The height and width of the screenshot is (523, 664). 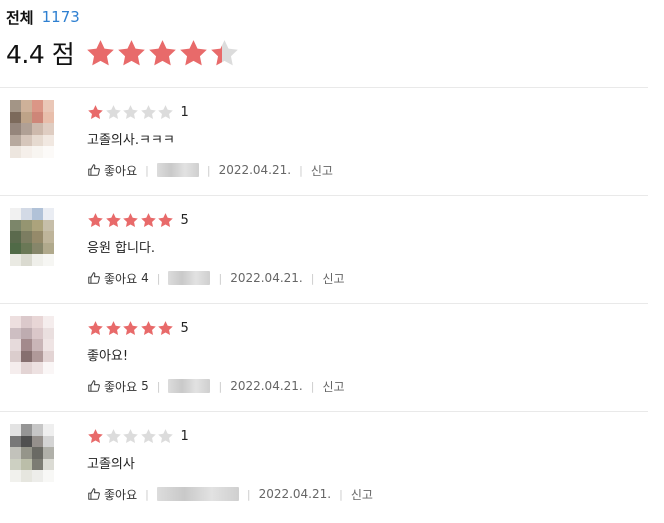 I want to click on review-comment: 좋아요!, so click(x=108, y=356).